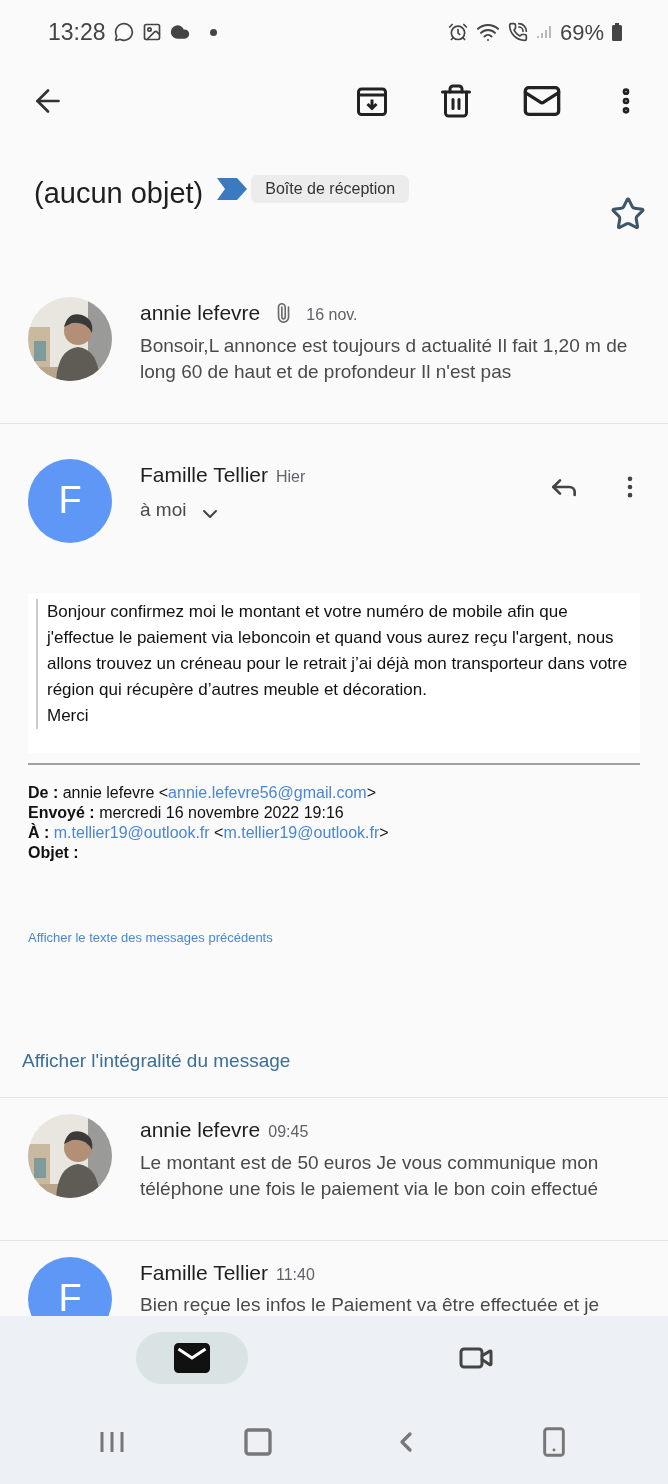  I want to click on message-snippet: Bonsoir,L annonce est toujours d actualité Il fait 1,20 m de long 60 de haut et de profondeur Il n'est pas, so click(384, 358).